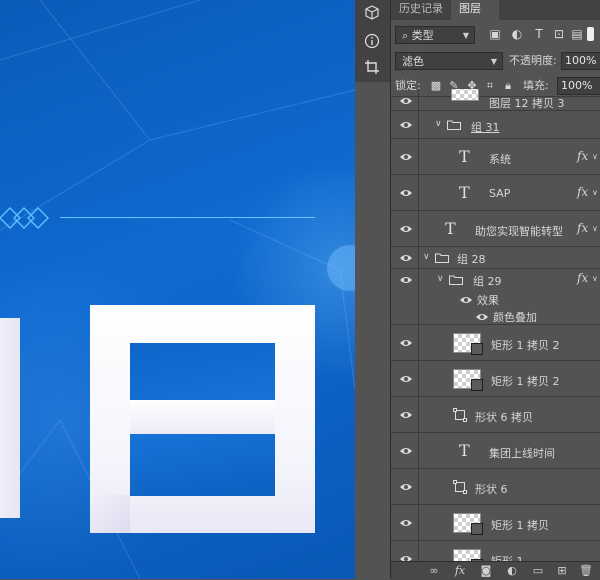 The image size is (600, 580). Describe the element at coordinates (586, 571) in the screenshot. I see `delete-layer-icon: 🗑︎` at that location.